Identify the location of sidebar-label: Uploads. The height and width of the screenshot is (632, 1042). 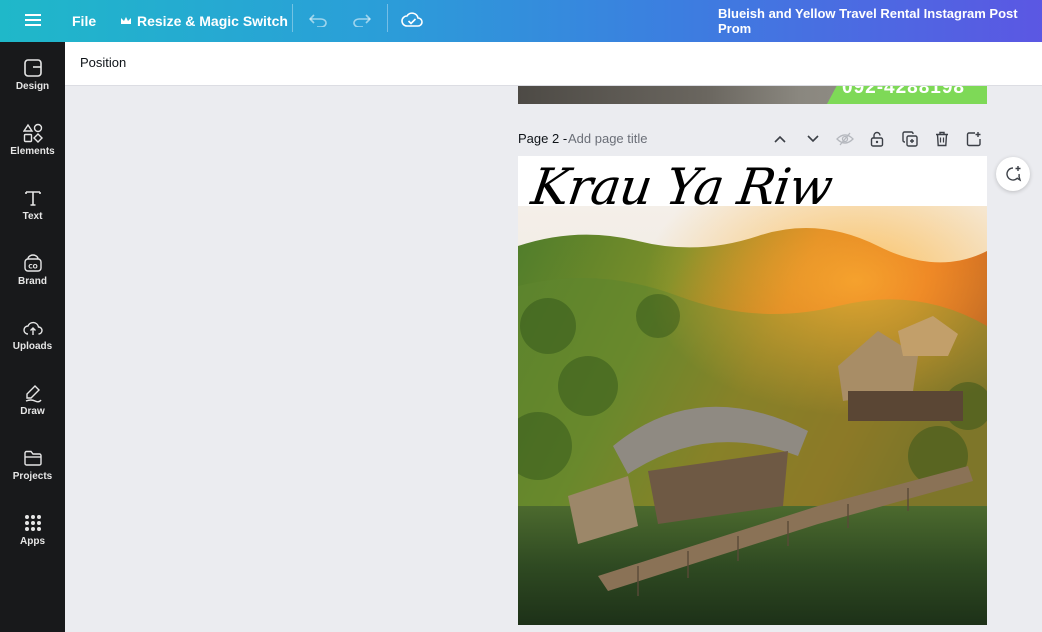
(32, 346).